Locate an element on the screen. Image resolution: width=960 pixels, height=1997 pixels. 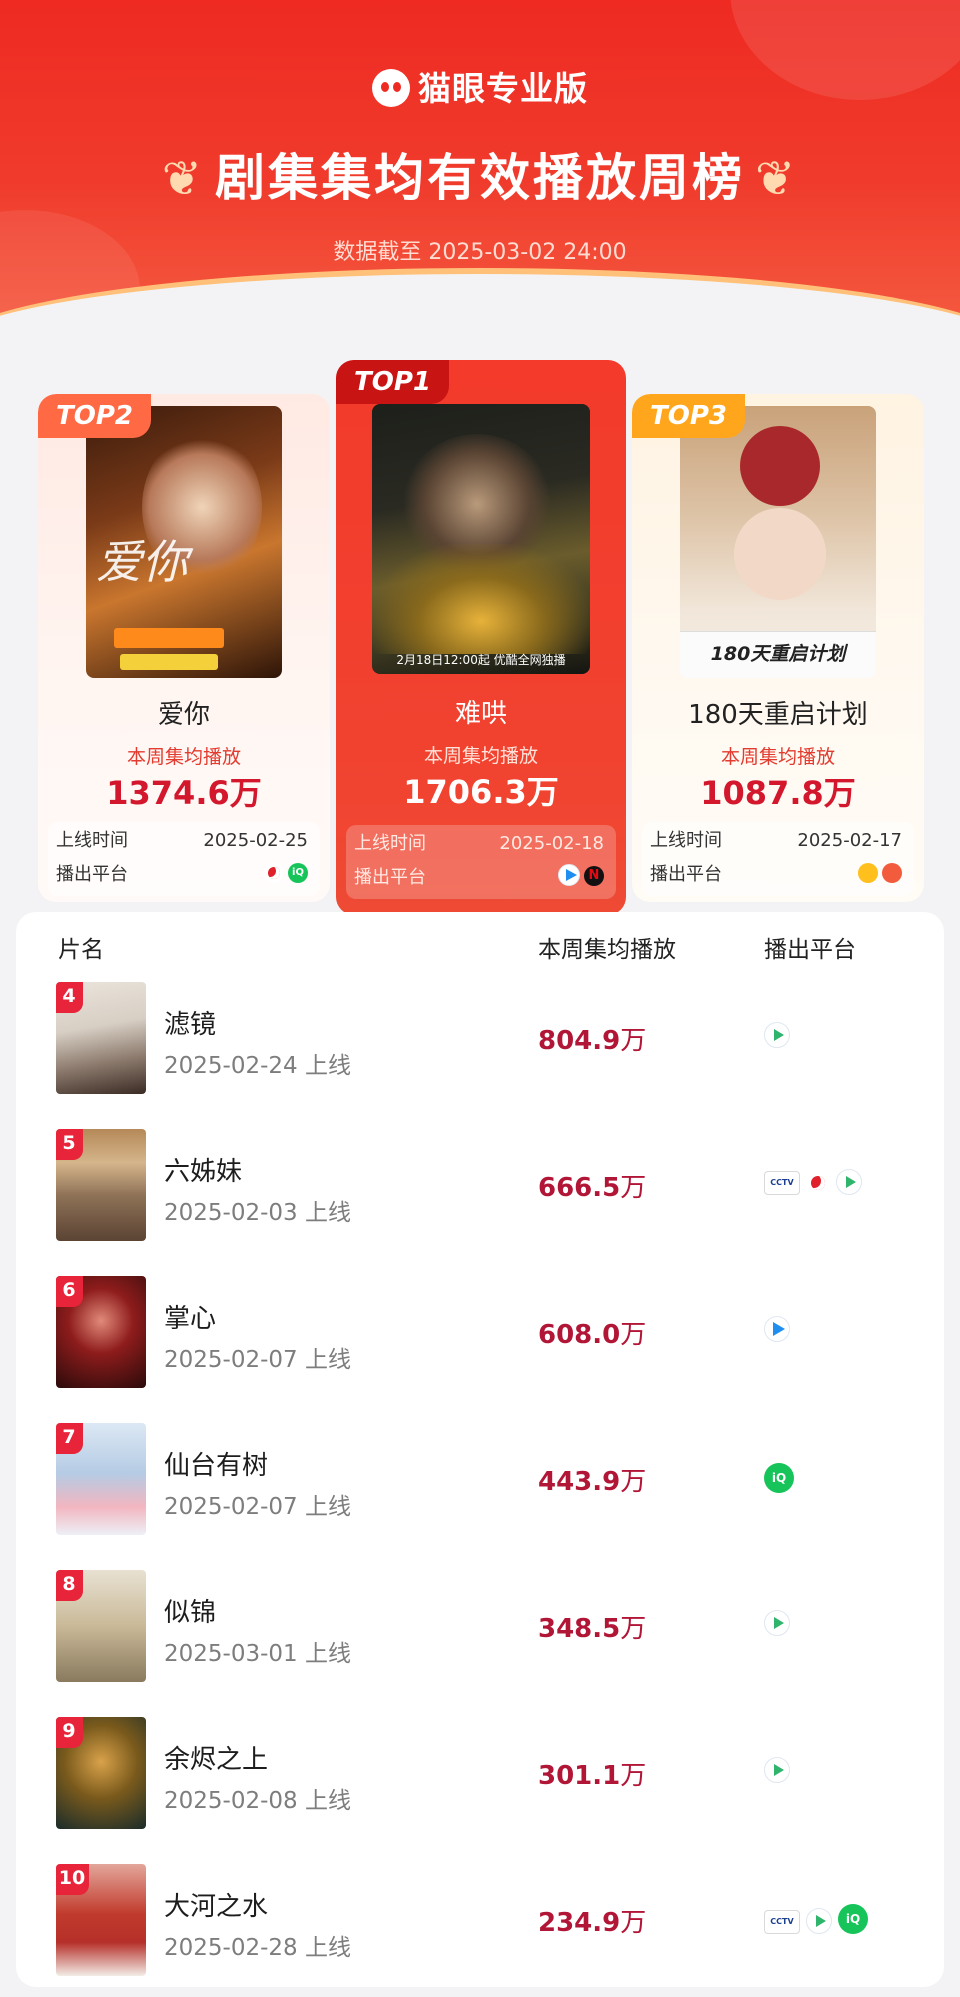
release-date: 2025-02-03 上线 is located at coordinates (257, 1213).